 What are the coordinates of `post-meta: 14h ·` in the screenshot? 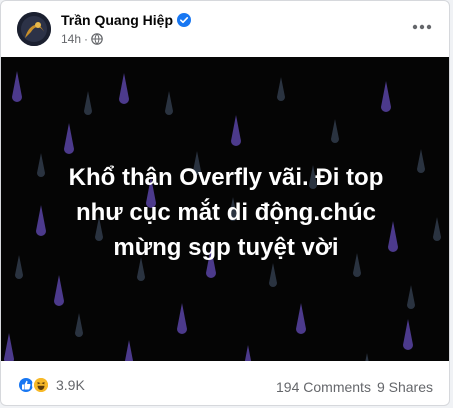 It's located at (82, 39).